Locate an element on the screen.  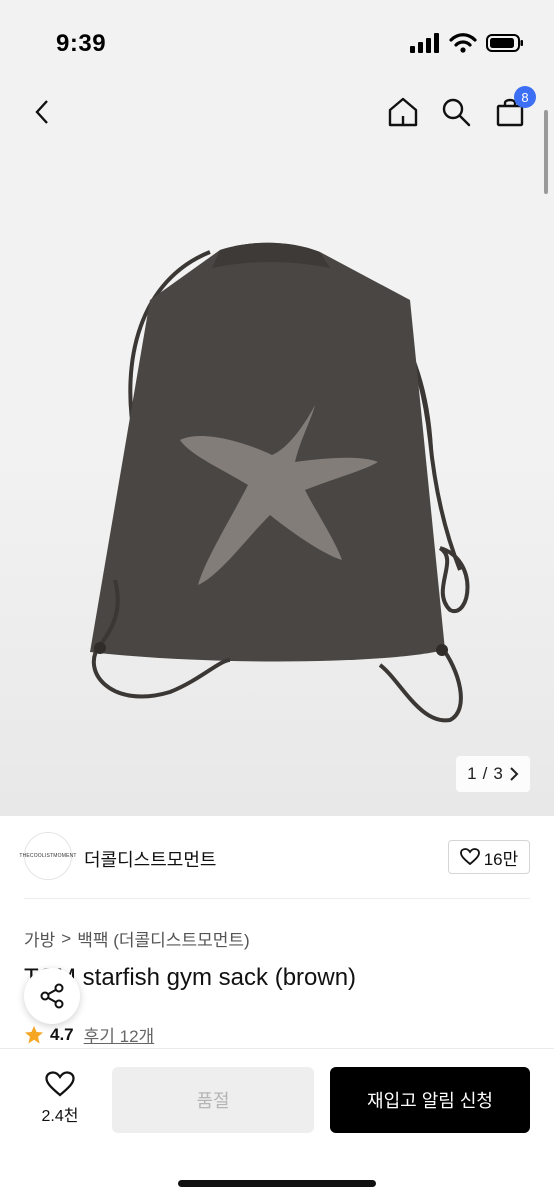
brand-like-count: 16만 is located at coordinates (501, 859).